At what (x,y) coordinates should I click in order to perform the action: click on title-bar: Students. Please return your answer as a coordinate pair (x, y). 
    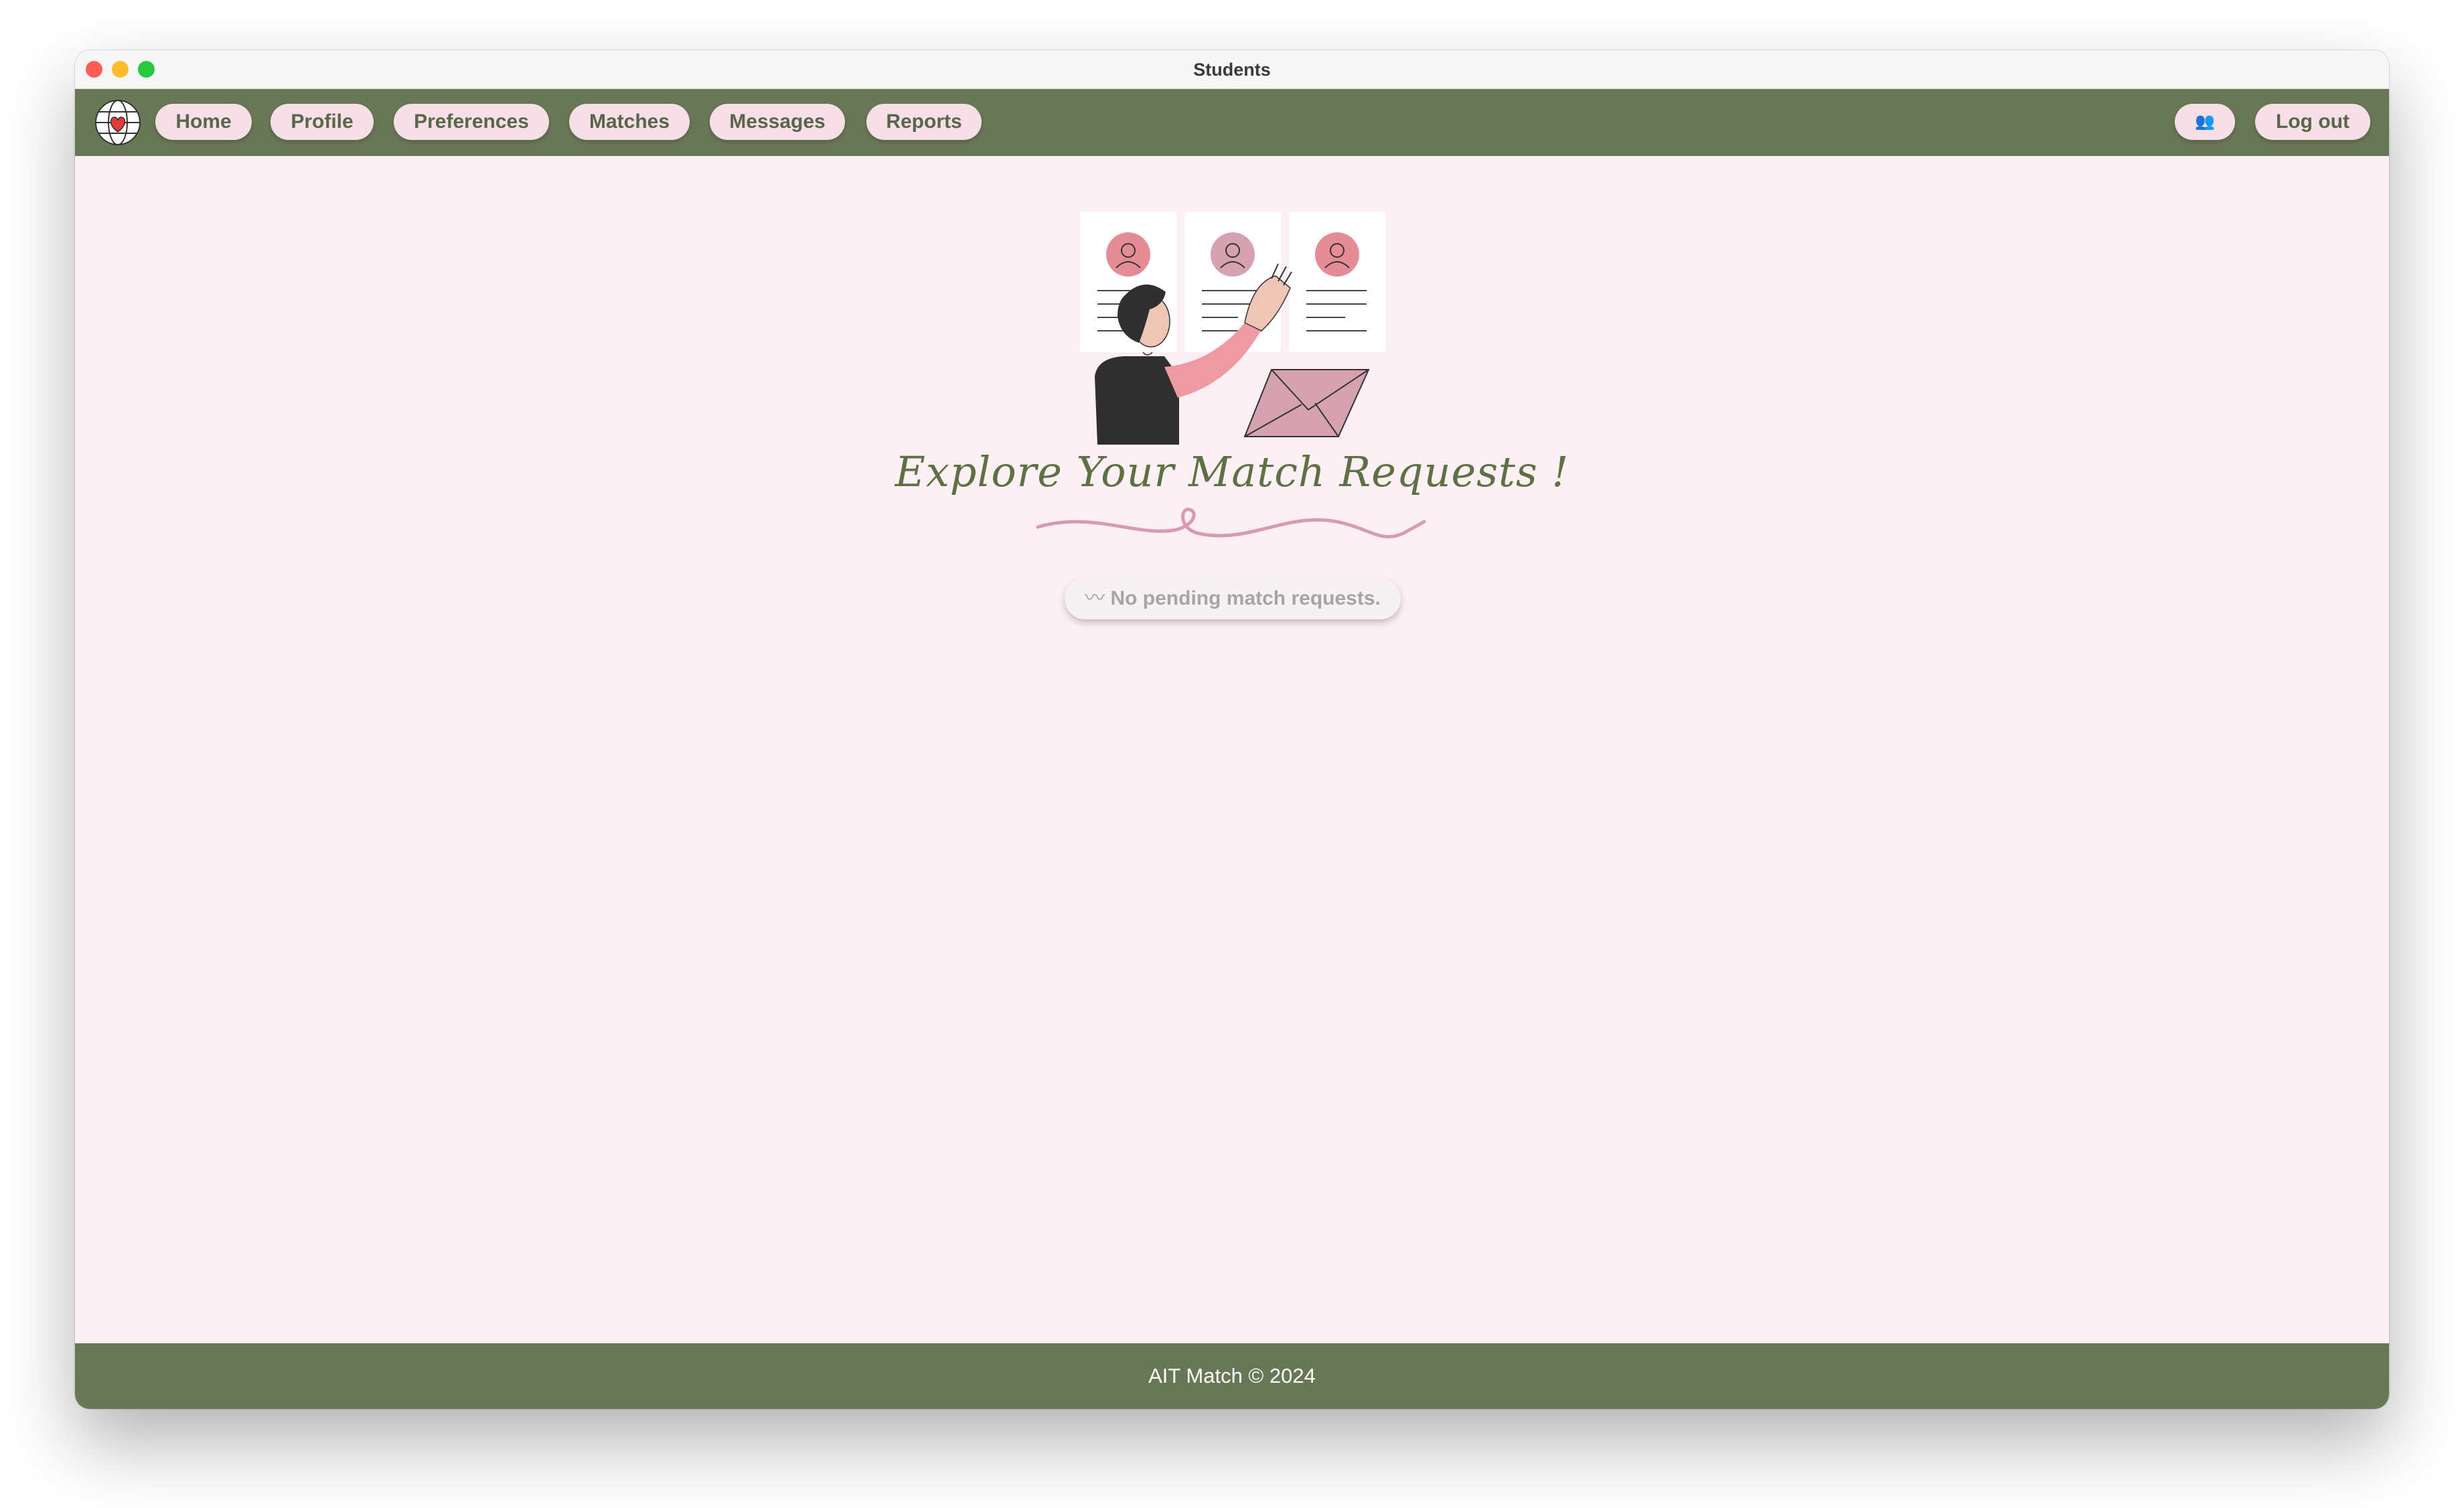
    Looking at the image, I should click on (1232, 70).